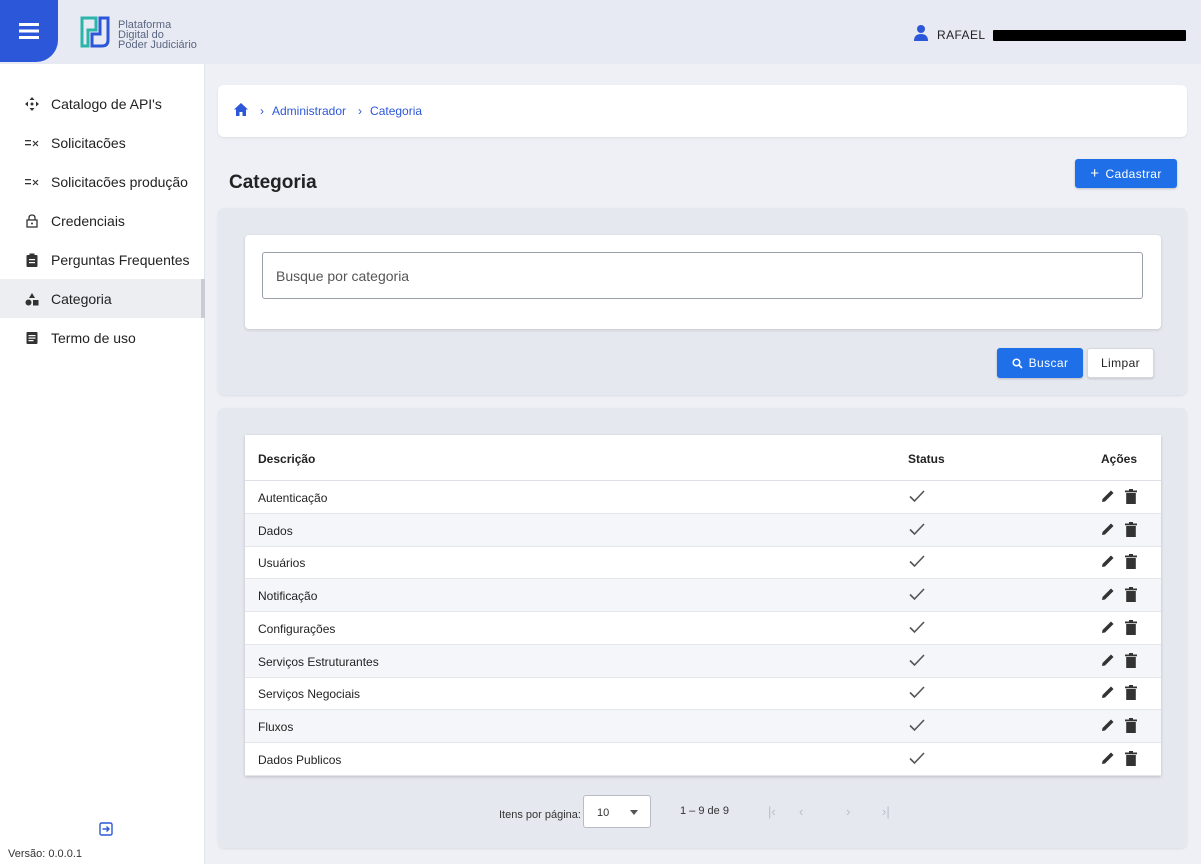 Image resolution: width=1201 pixels, height=864 pixels. Describe the element at coordinates (396, 111) in the screenshot. I see `breadcrumb-categoria: Categoria` at that location.